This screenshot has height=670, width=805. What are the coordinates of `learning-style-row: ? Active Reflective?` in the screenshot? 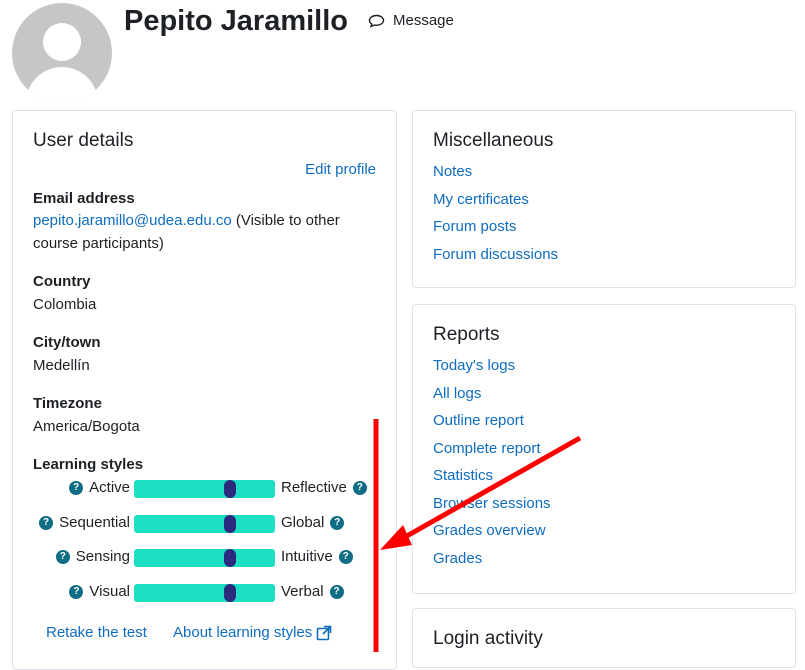 It's located at (205, 489).